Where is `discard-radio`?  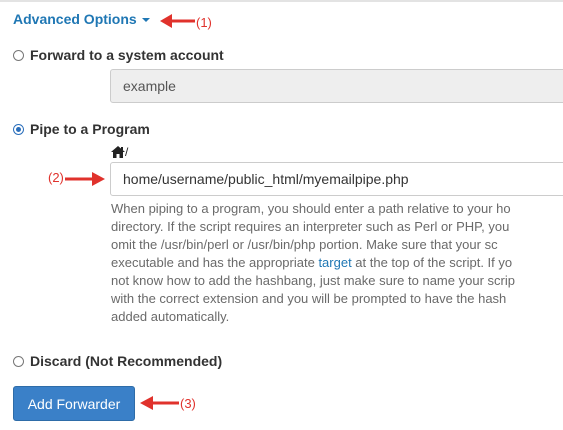 discard-radio is located at coordinates (18, 361).